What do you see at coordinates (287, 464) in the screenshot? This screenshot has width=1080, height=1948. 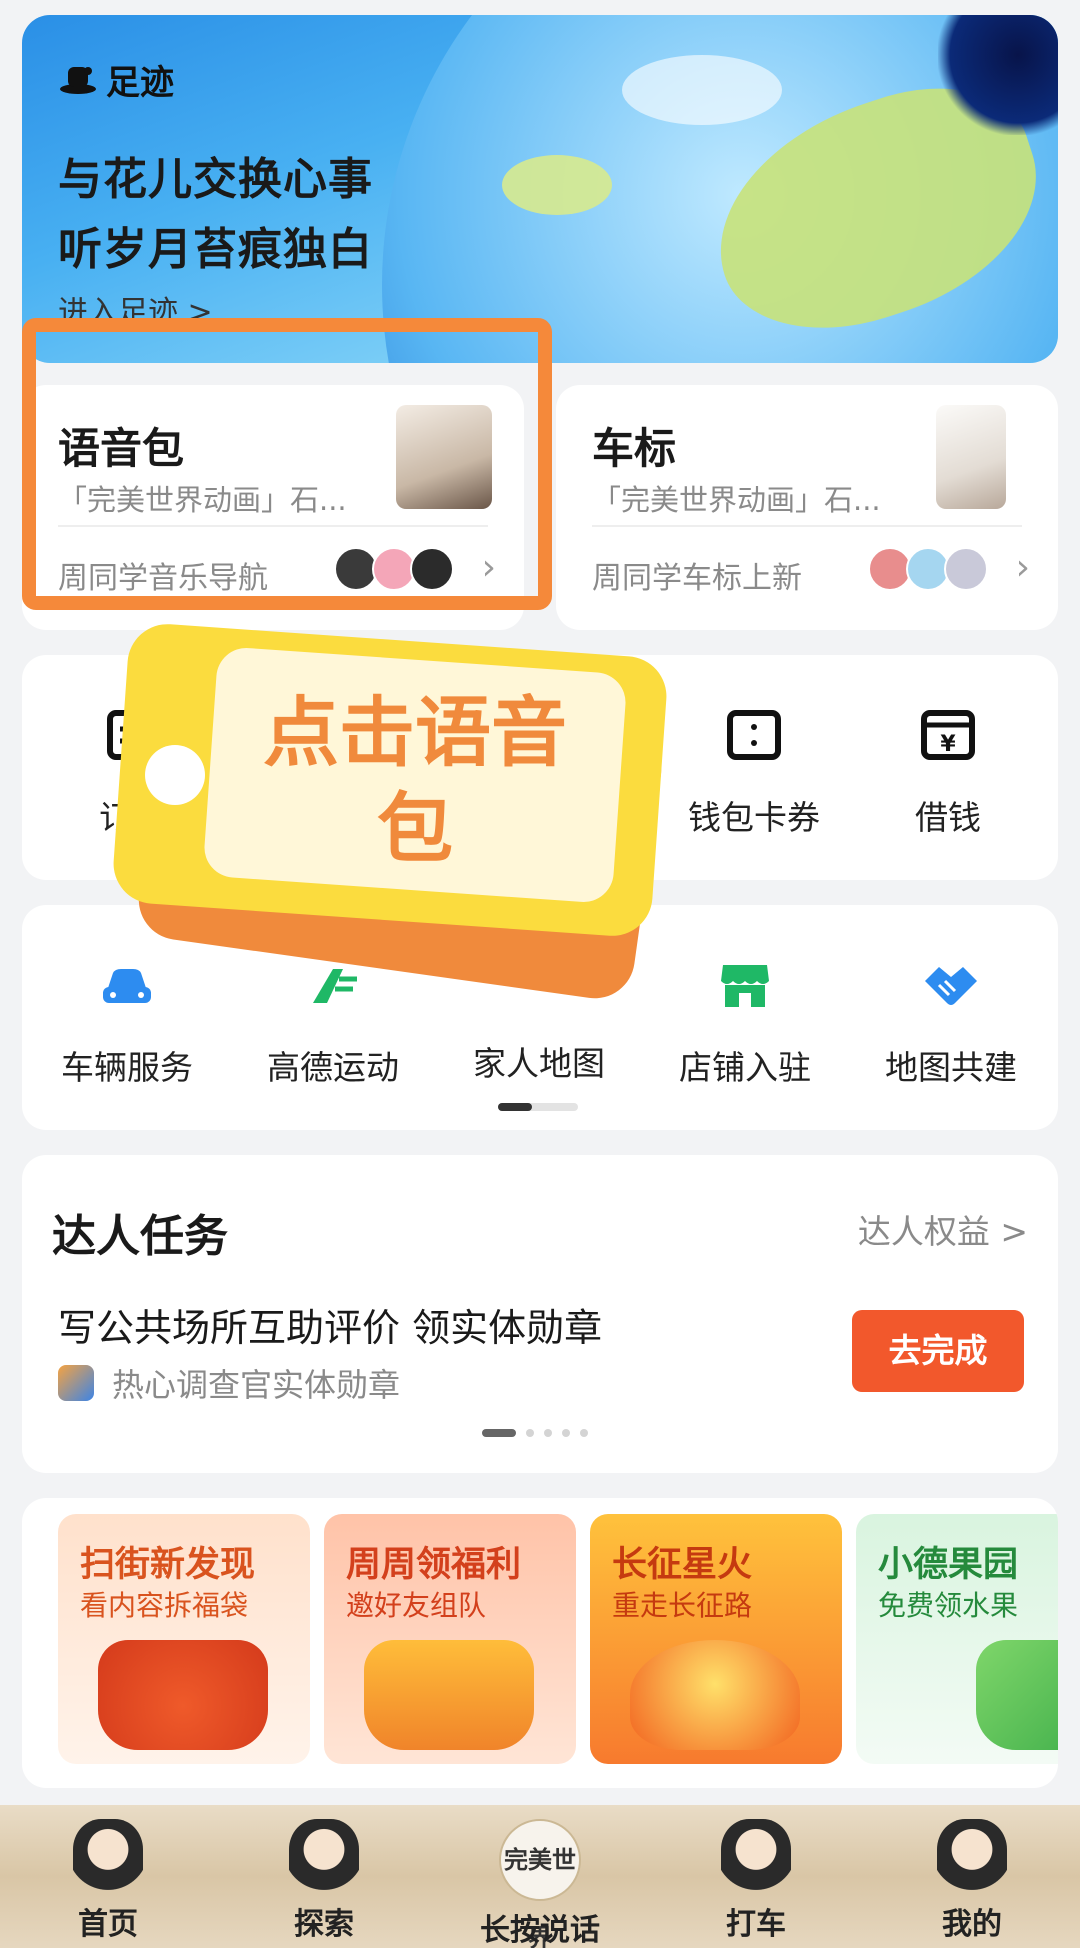 I see `voice-pack-highlight-box` at bounding box center [287, 464].